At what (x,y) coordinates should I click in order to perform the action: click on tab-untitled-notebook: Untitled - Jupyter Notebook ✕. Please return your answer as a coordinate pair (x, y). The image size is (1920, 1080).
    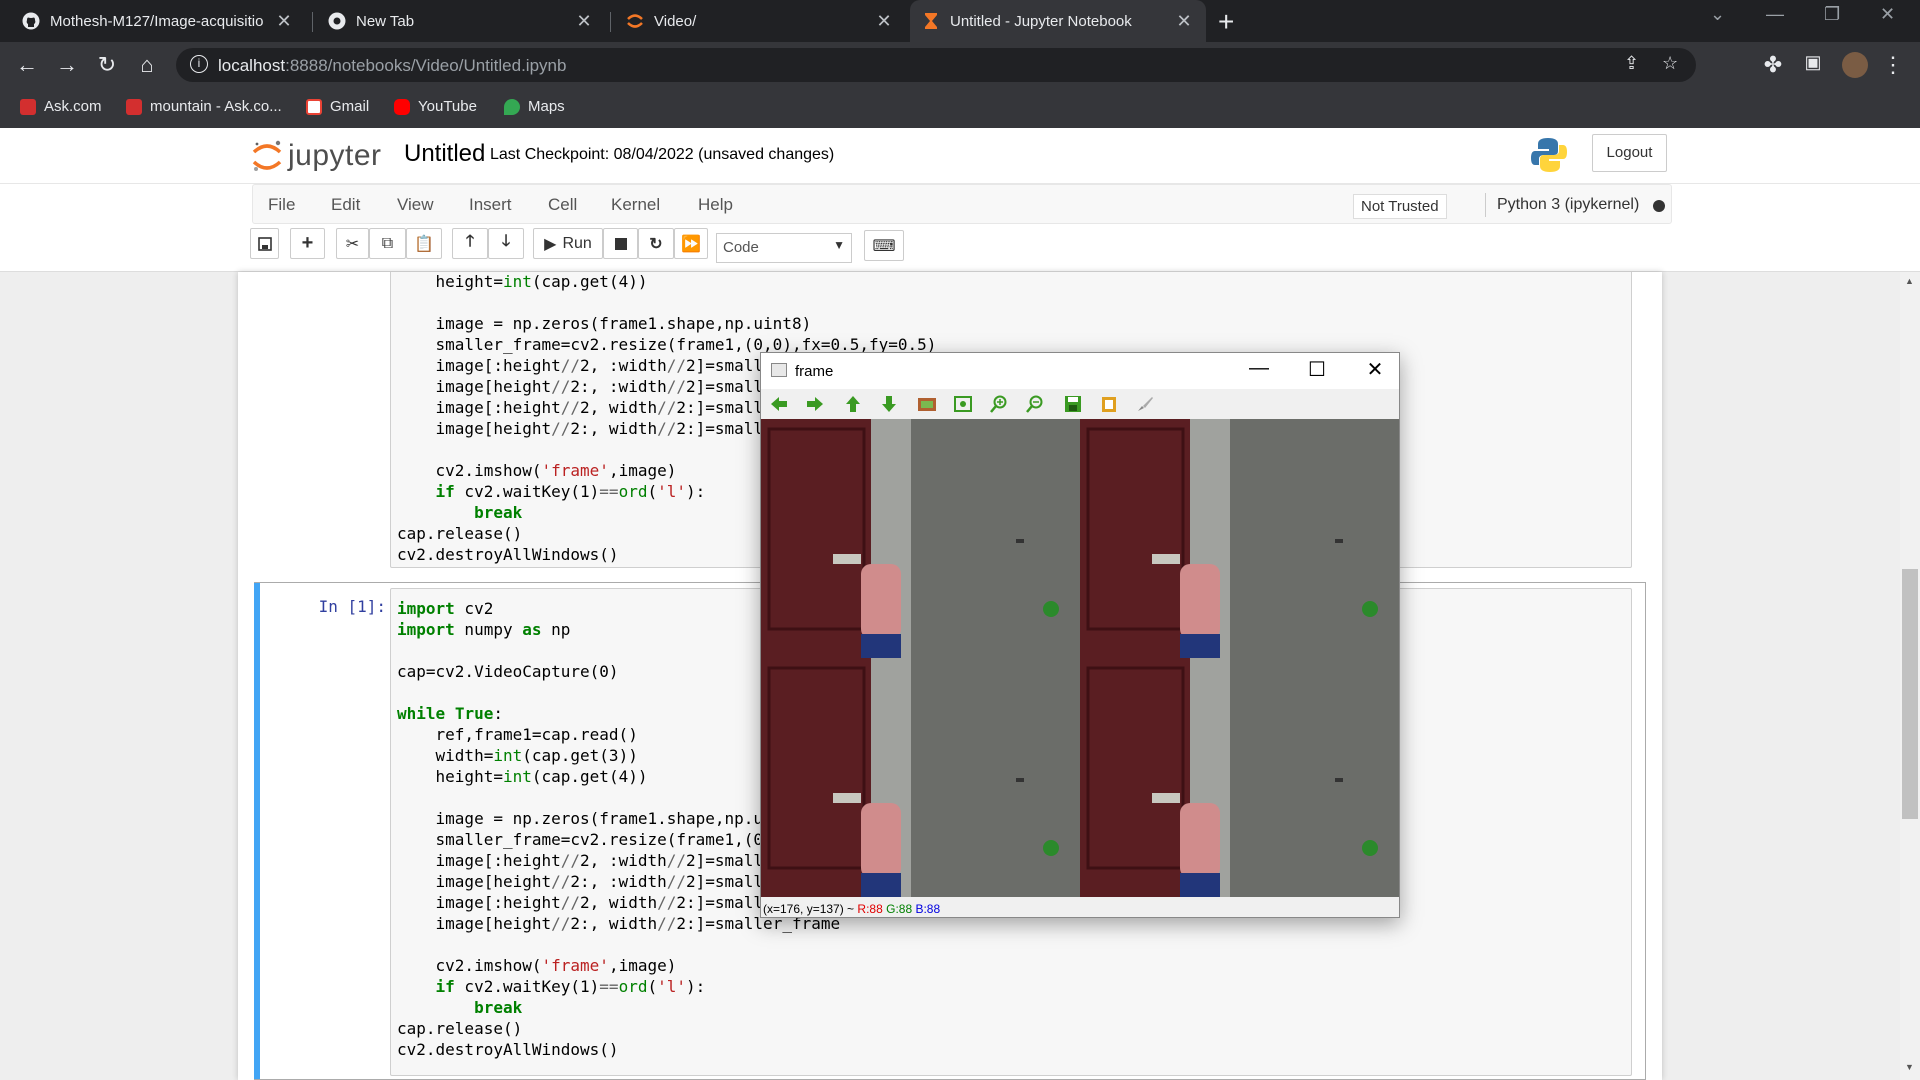
    Looking at the image, I should click on (1058, 21).